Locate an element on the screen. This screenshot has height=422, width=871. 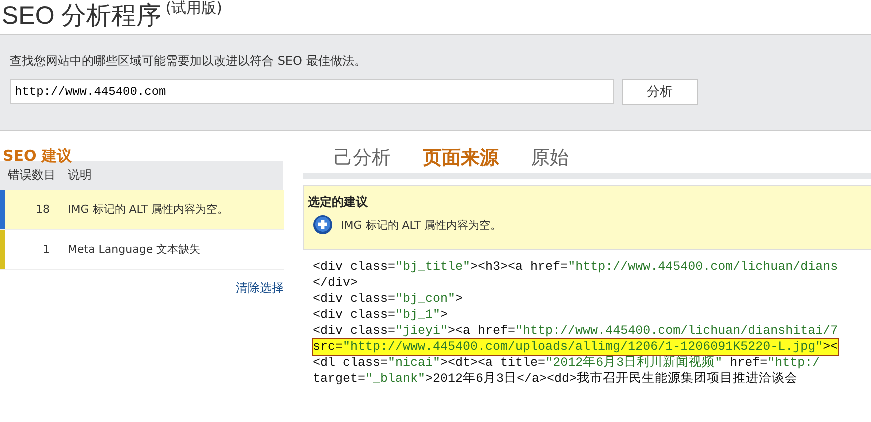
code-line: <dl class="nicai"><dt><a title="2012年6月3日利川新闻视频" href="http:/ is located at coordinates (566, 363).